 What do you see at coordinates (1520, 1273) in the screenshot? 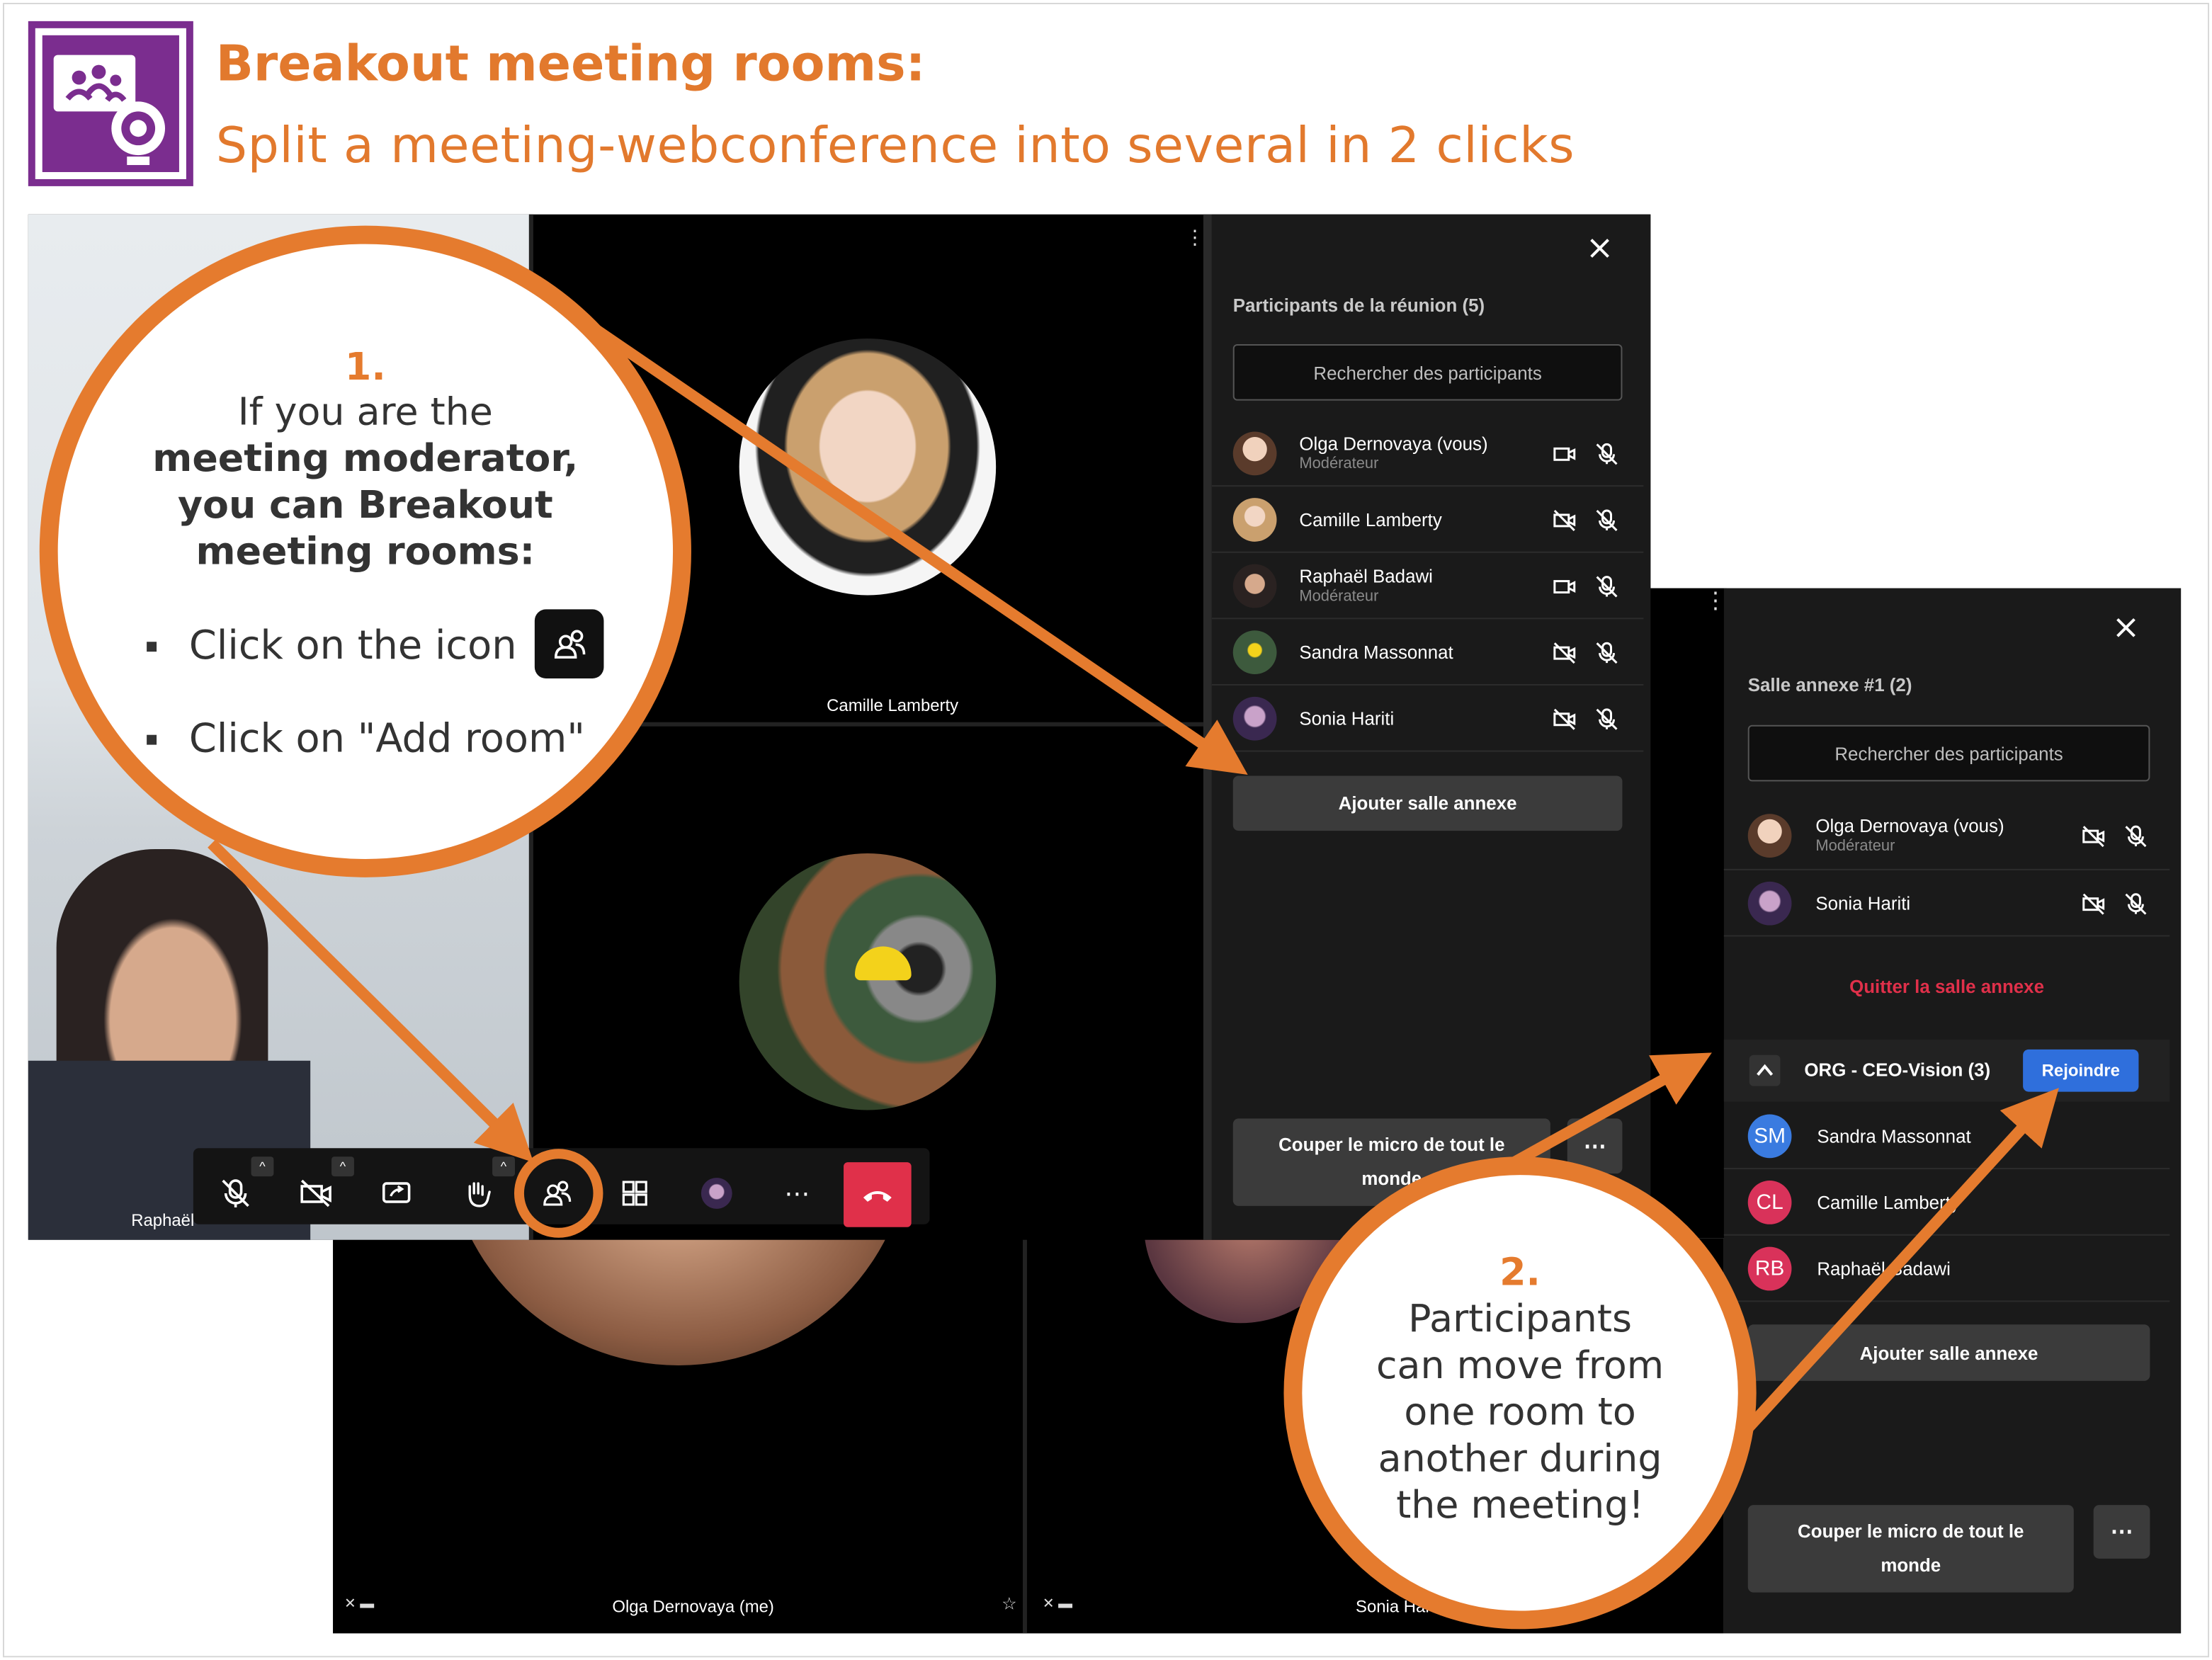
I see `callout-2-number: 2.` at bounding box center [1520, 1273].